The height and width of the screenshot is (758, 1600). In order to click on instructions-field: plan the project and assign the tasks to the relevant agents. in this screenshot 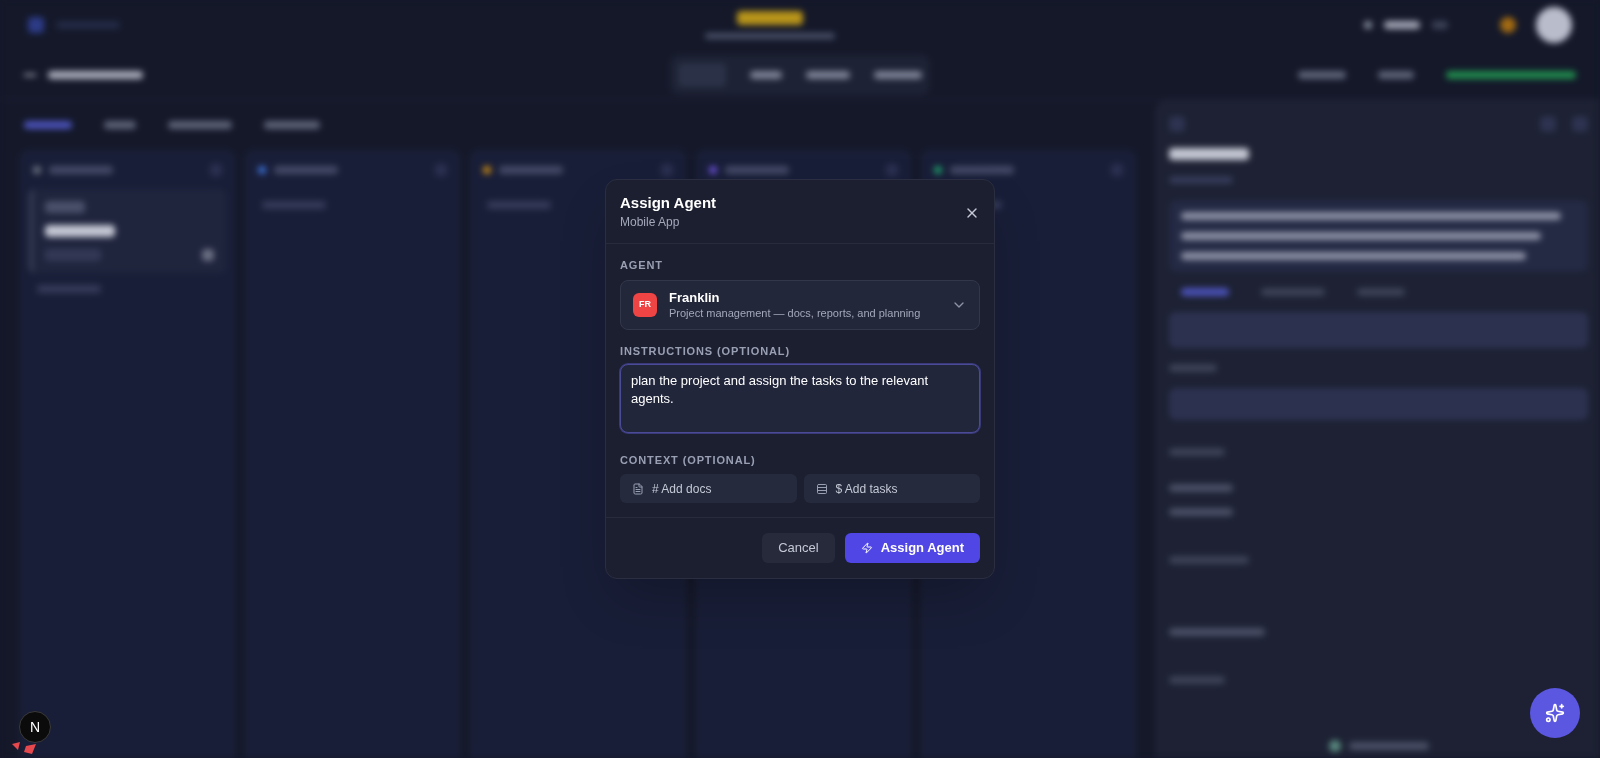, I will do `click(800, 398)`.